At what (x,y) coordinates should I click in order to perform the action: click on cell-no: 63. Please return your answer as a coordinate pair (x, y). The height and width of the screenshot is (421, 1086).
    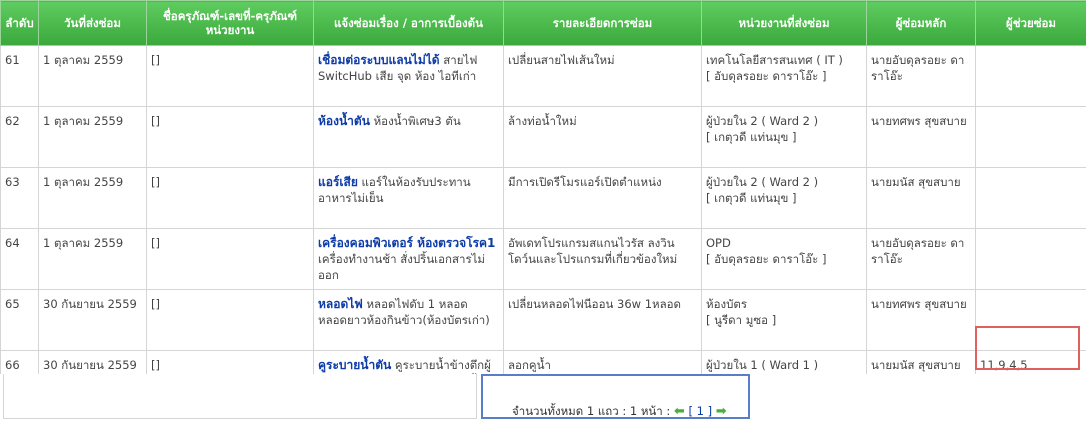
    Looking at the image, I should click on (20, 198).